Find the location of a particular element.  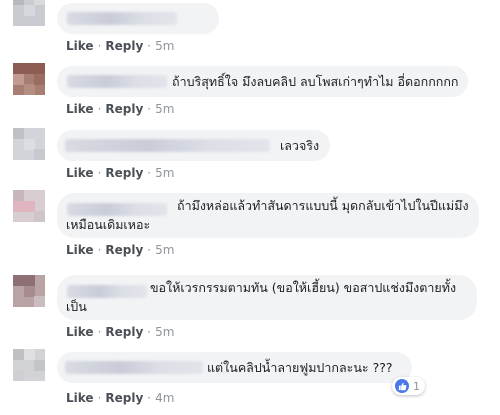

comment-bubble is located at coordinates (138, 18).